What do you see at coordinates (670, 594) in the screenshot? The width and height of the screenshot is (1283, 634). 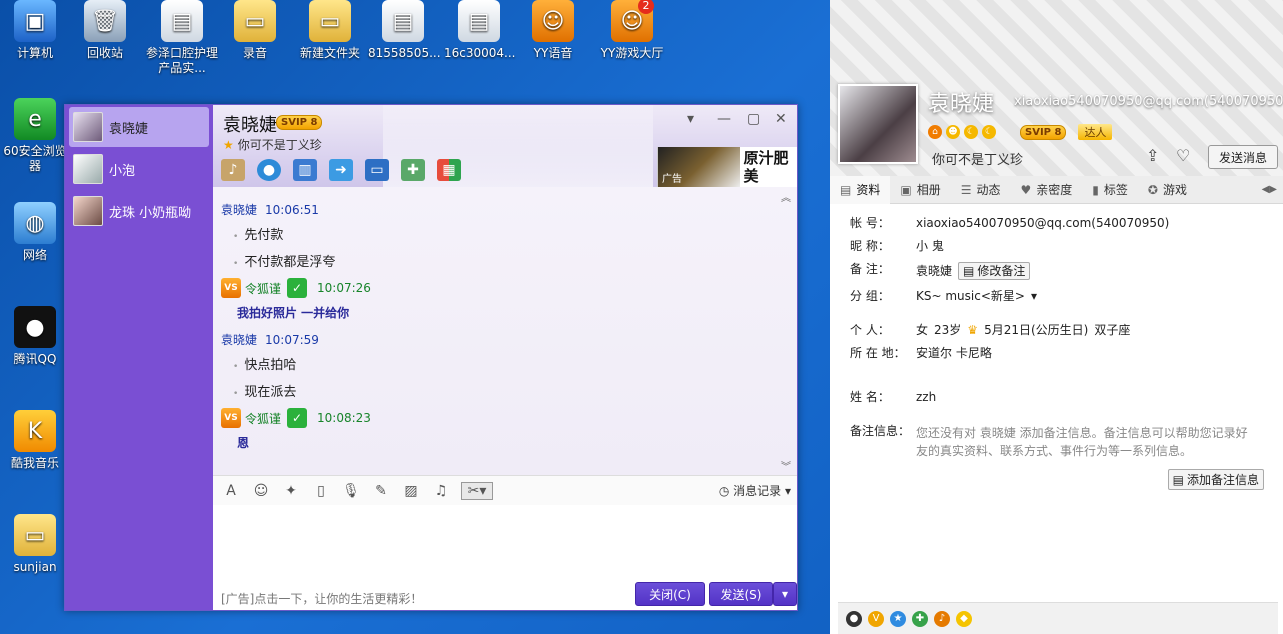 I see `close-button: 关闭(C)` at bounding box center [670, 594].